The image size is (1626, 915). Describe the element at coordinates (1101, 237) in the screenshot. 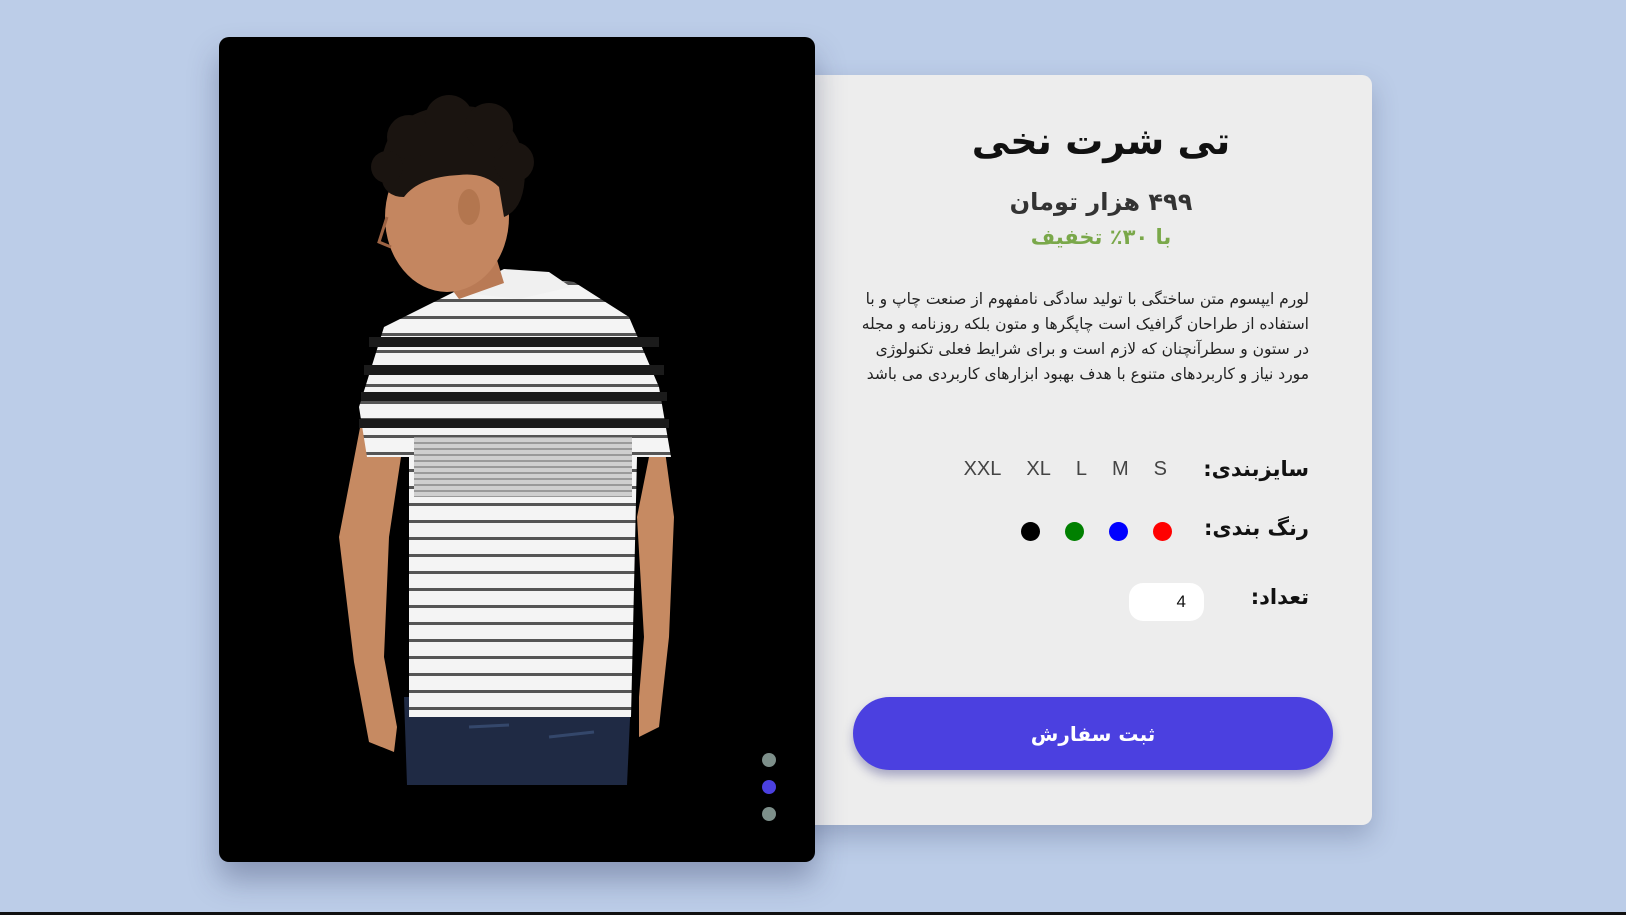

I see `discount-label: با ۳۰٪ تخفیف` at that location.